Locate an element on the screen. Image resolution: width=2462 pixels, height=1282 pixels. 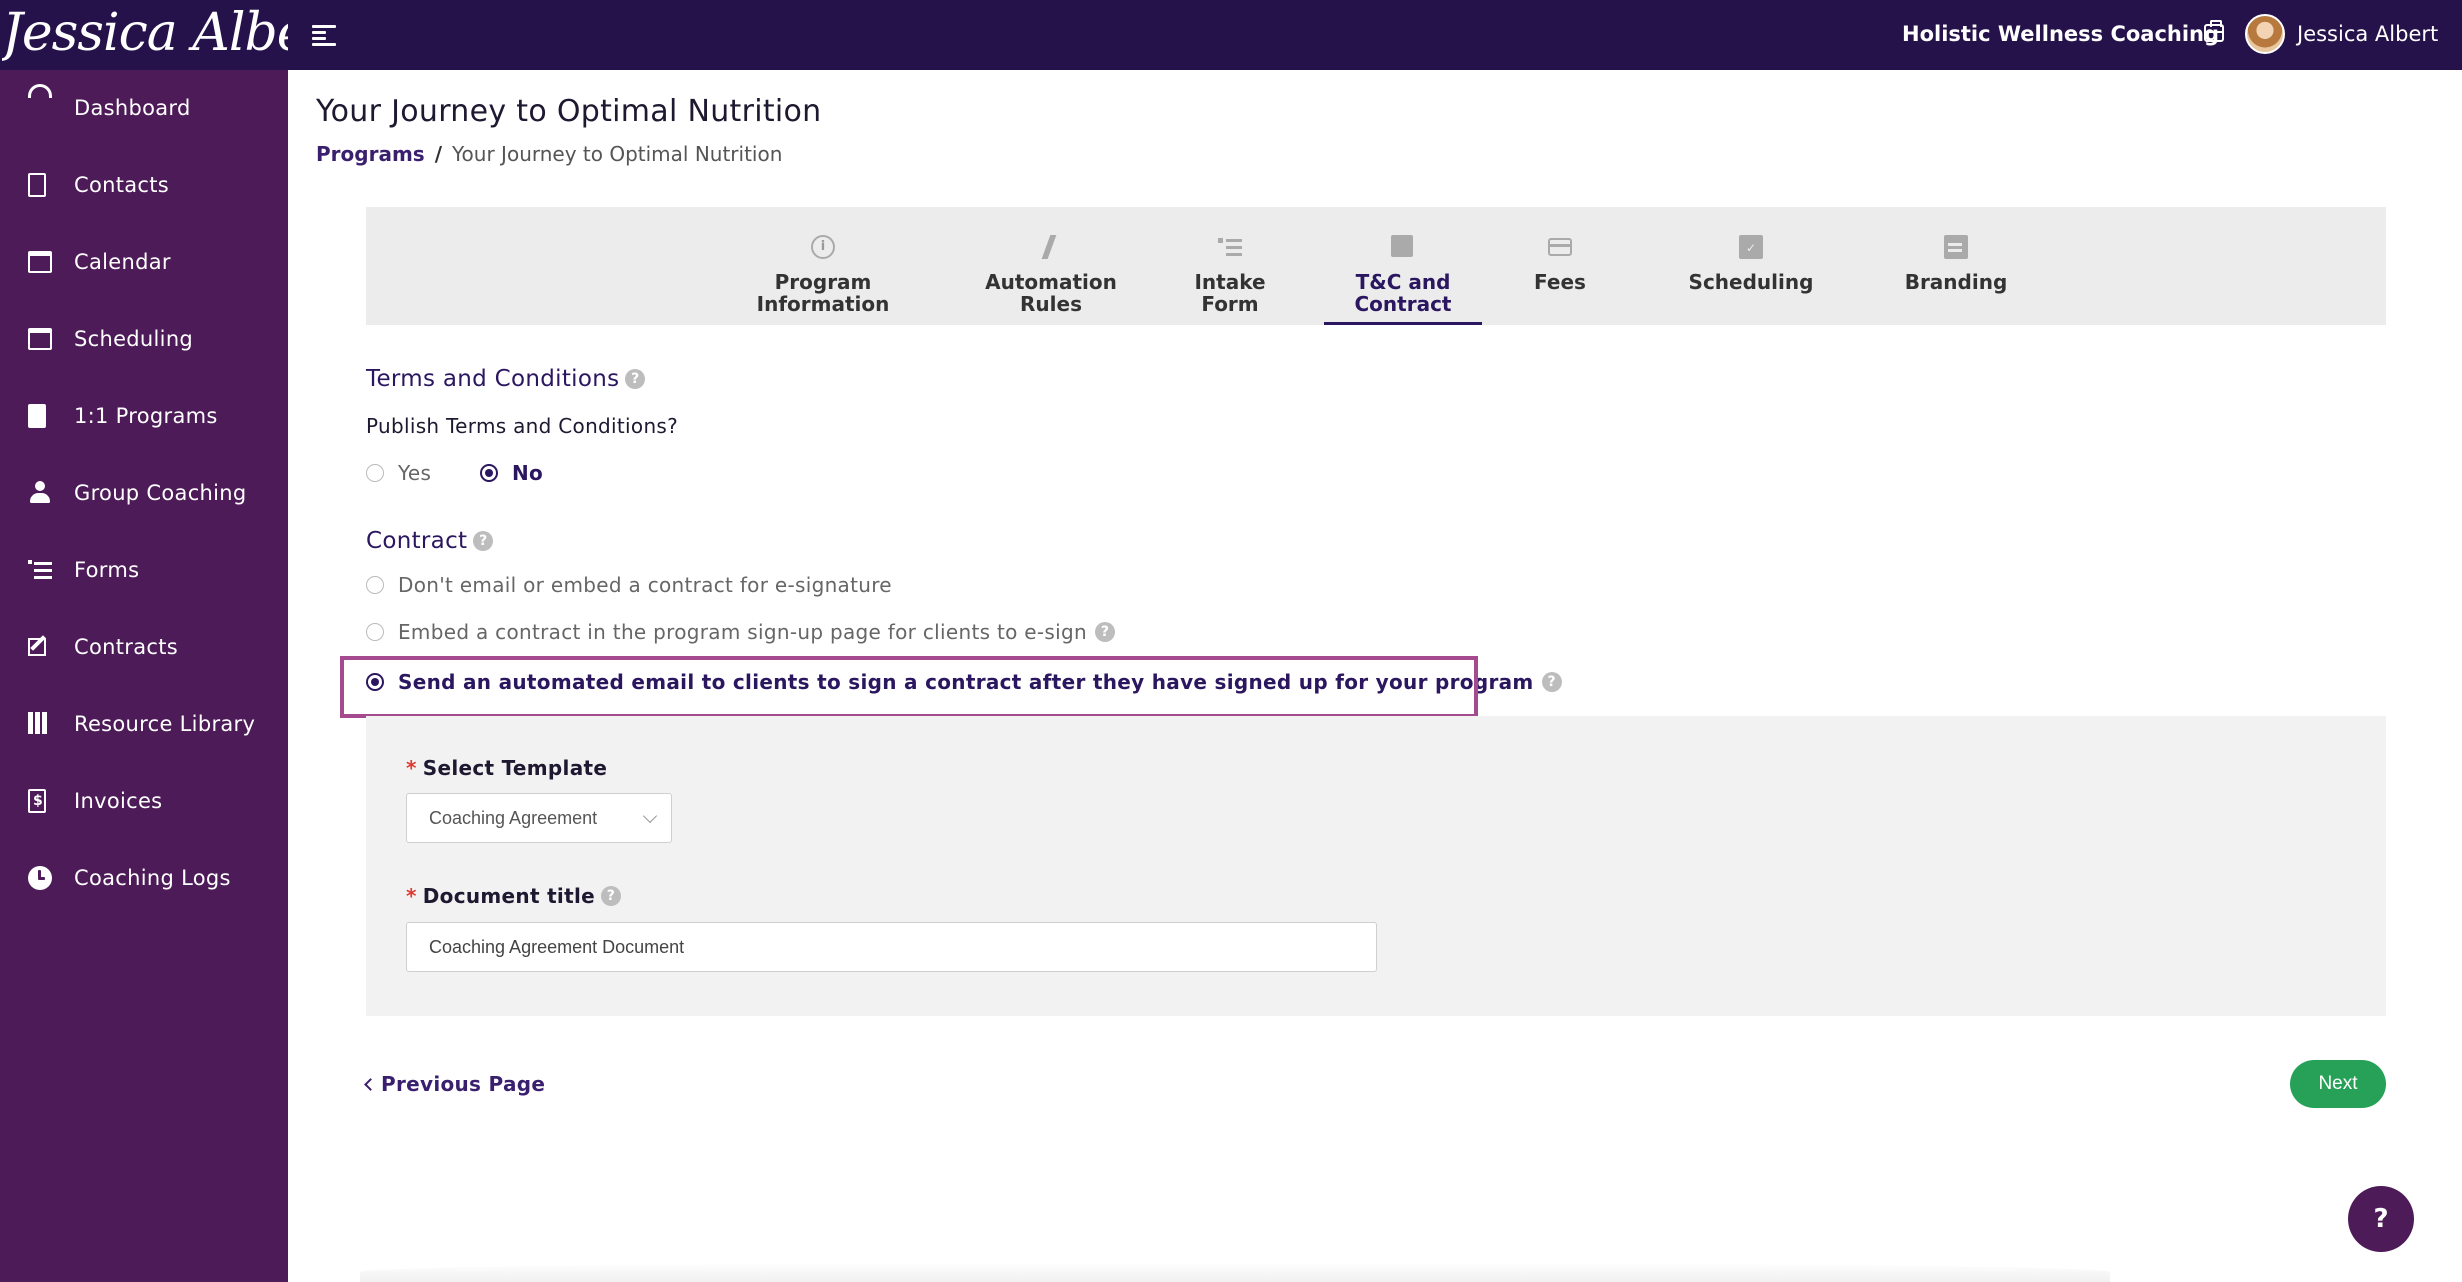
help-button: ? is located at coordinates (2381, 1219).